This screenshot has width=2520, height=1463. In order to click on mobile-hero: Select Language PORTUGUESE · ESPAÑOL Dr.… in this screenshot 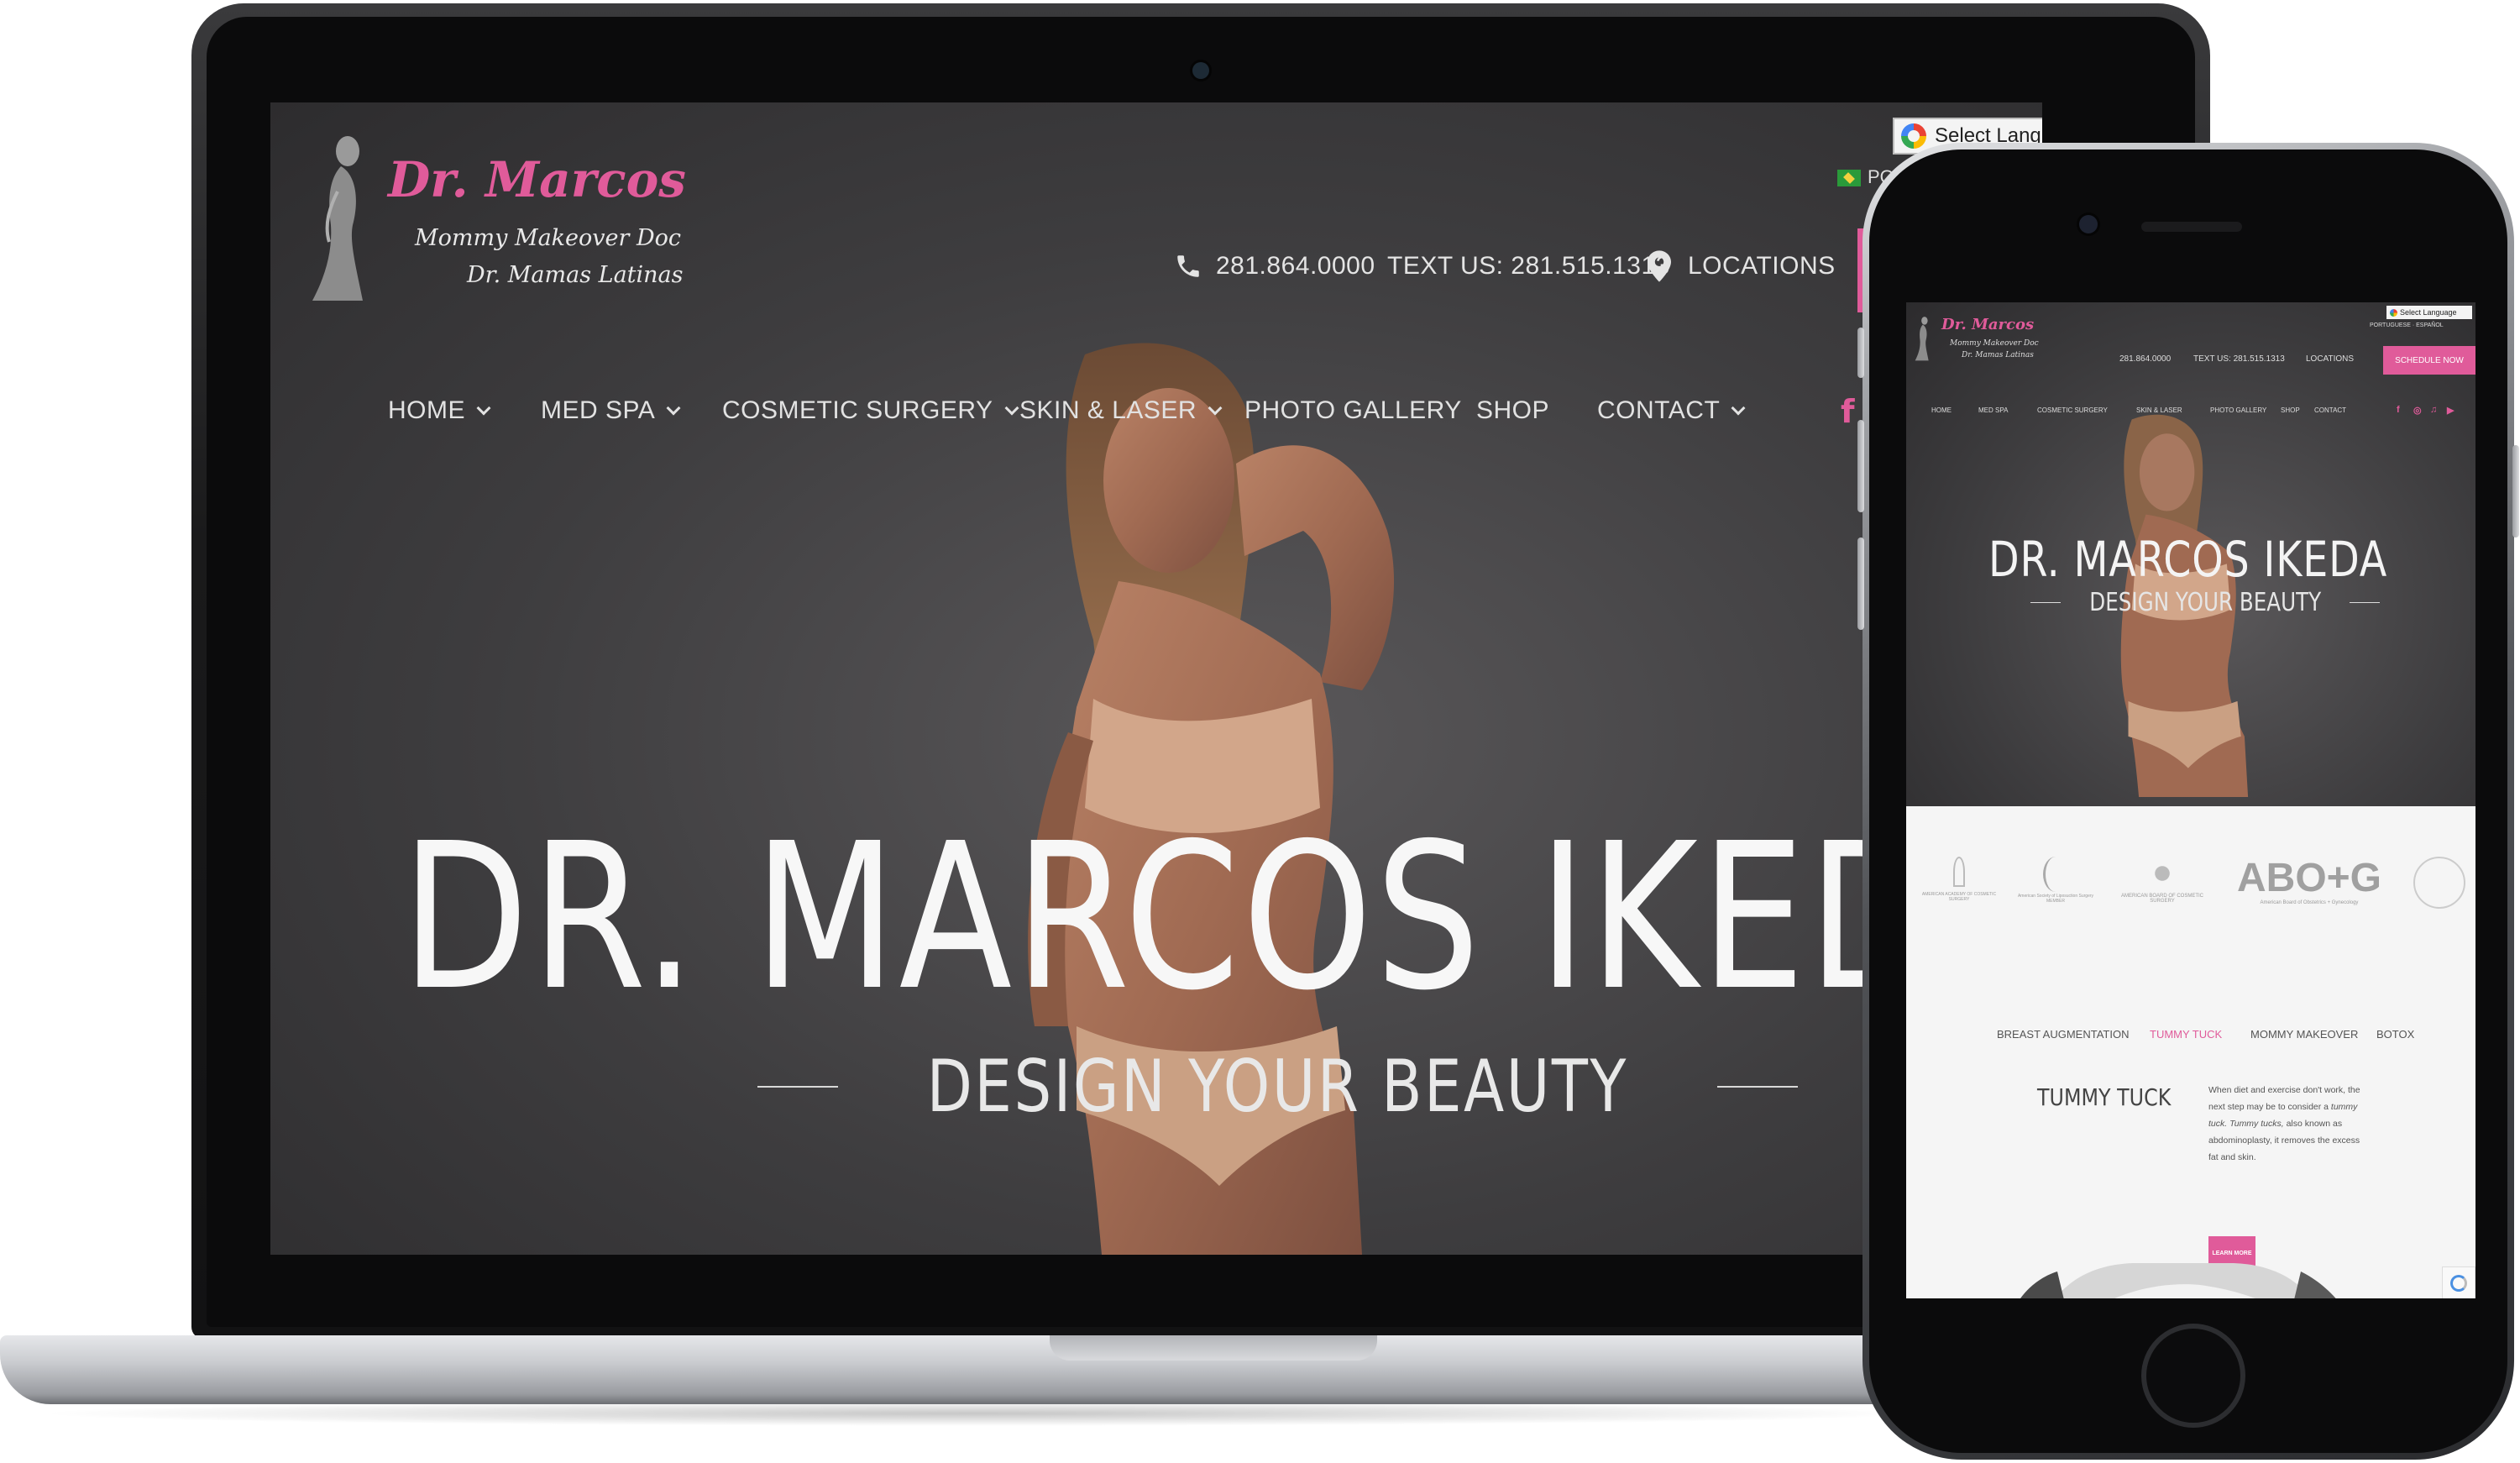, I will do `click(2190, 554)`.